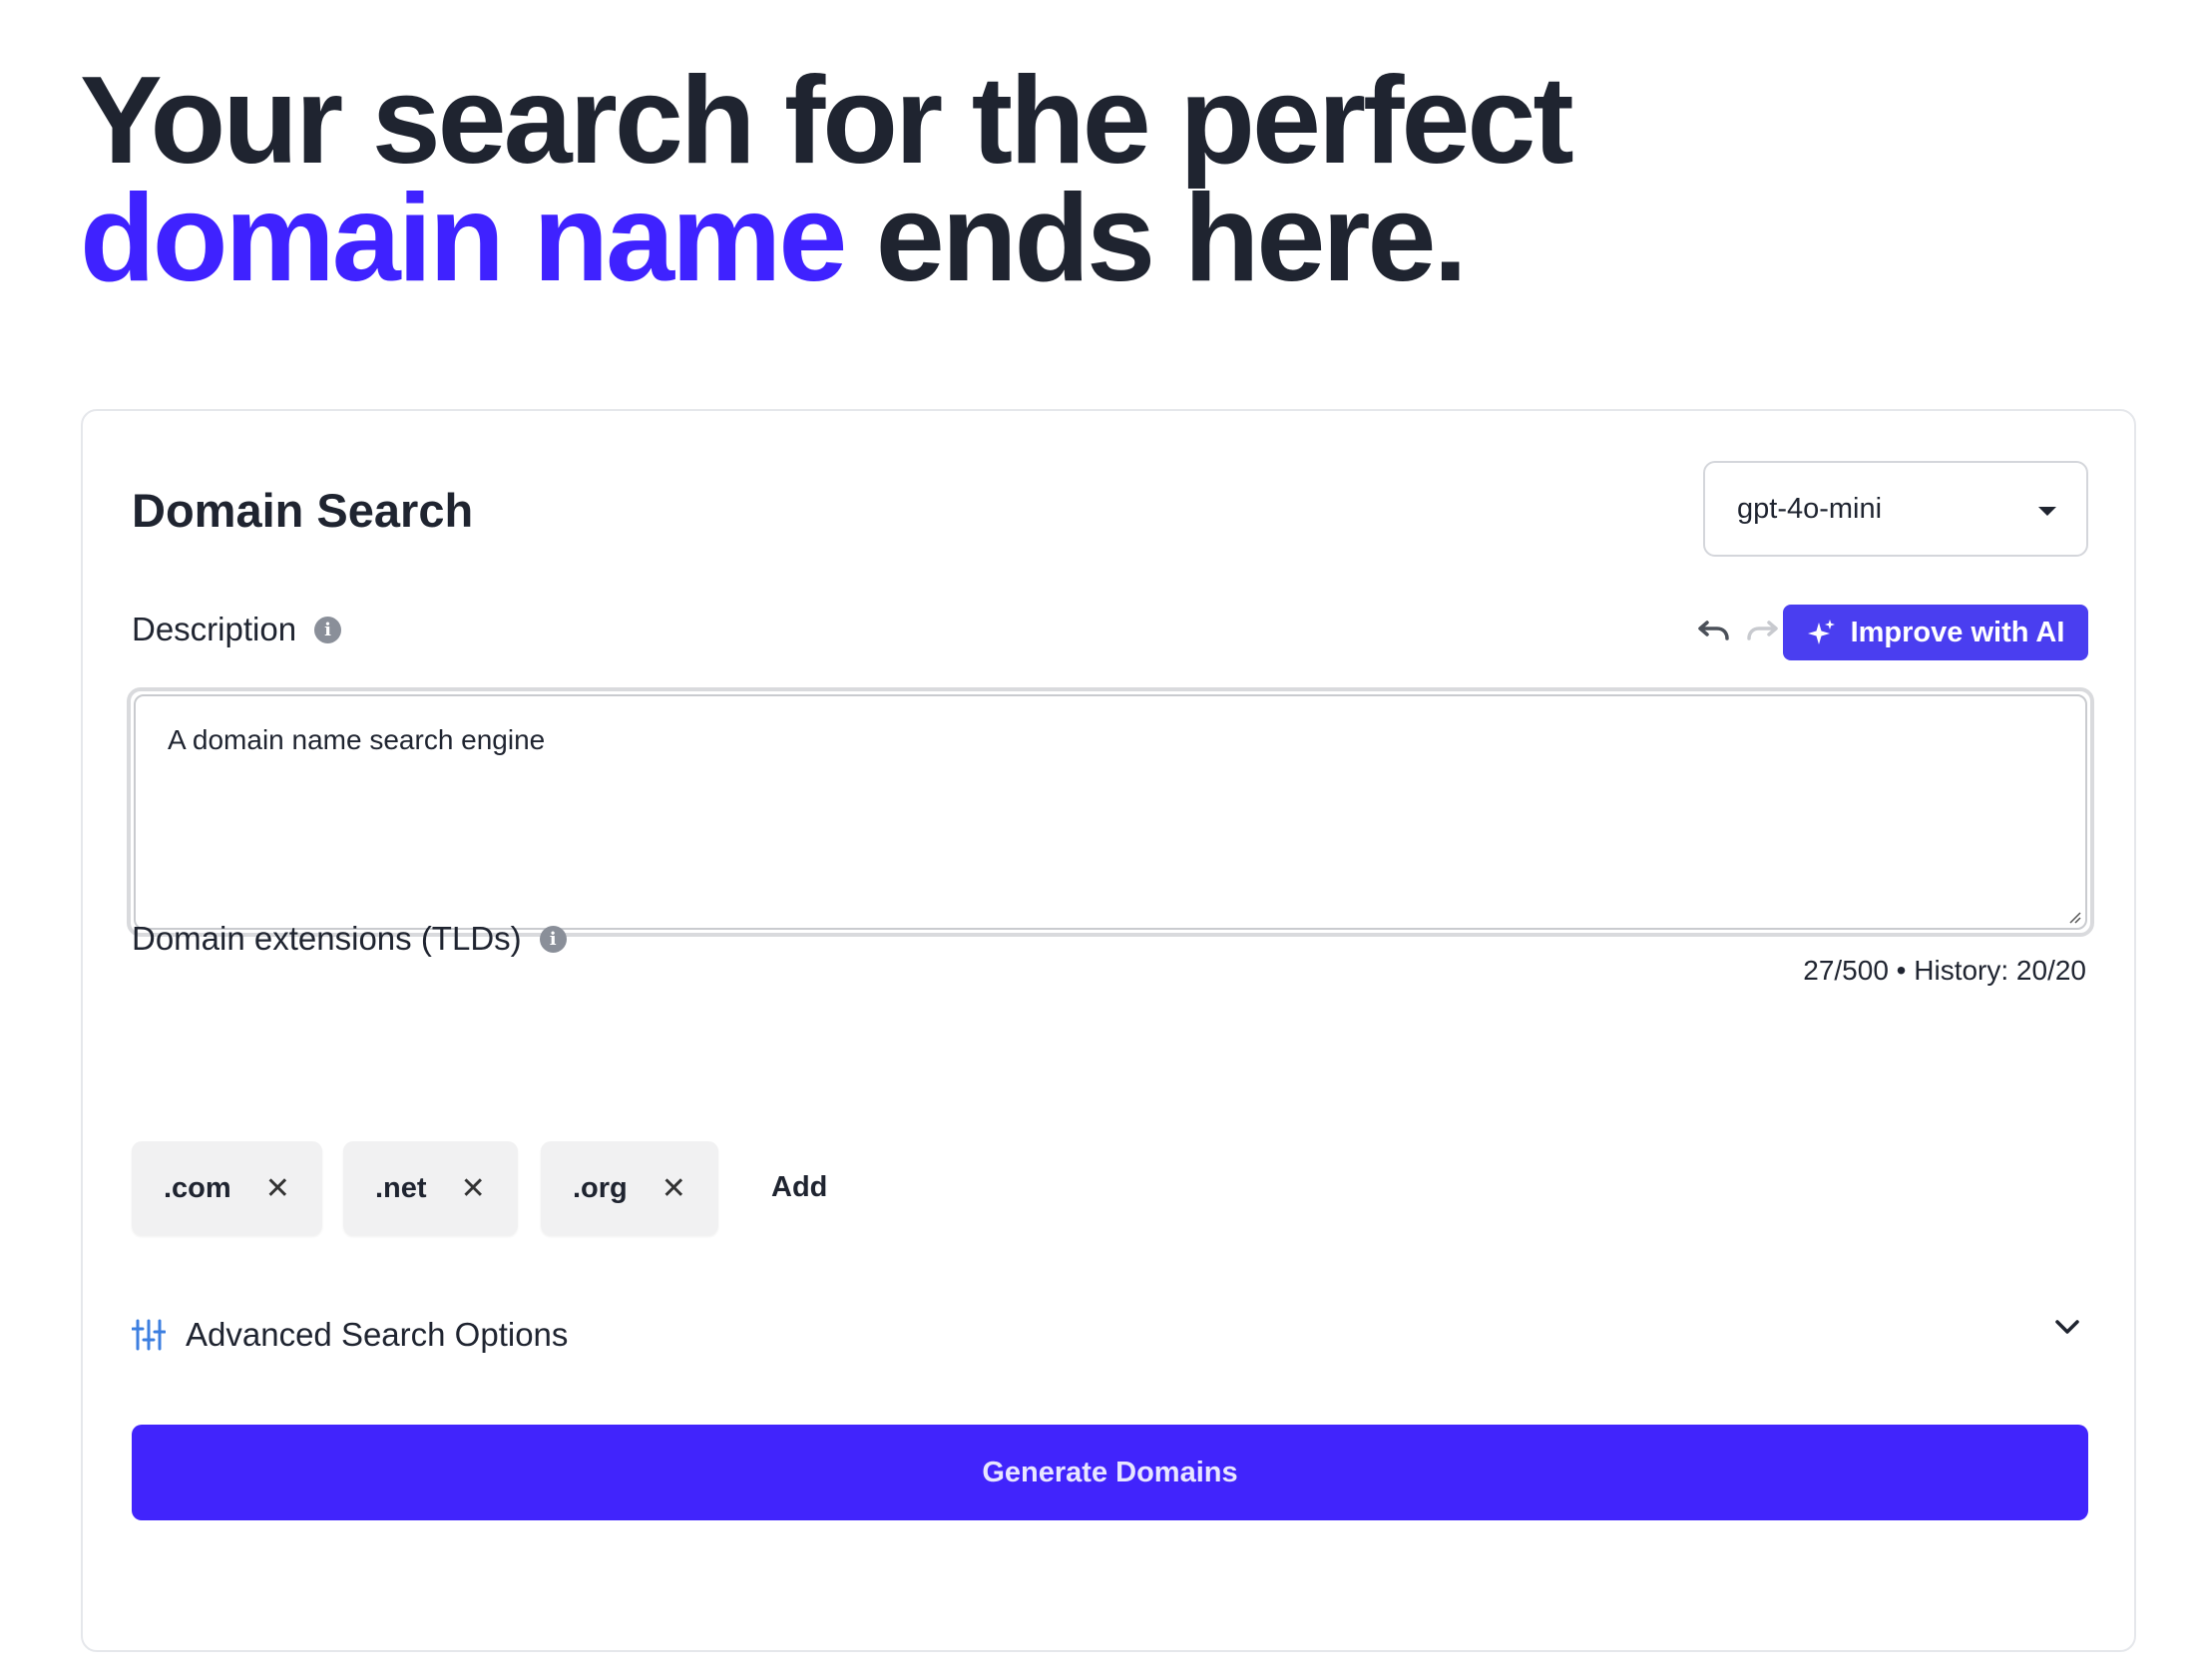 This screenshot has width=2197, height=1680. Describe the element at coordinates (2067, 1327) in the screenshot. I see `chevron-down-icon` at that location.